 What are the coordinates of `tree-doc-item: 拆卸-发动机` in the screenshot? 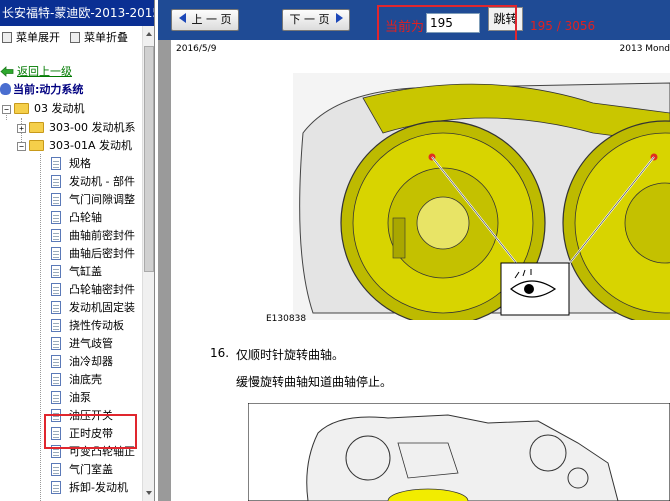 It's located at (89, 488).